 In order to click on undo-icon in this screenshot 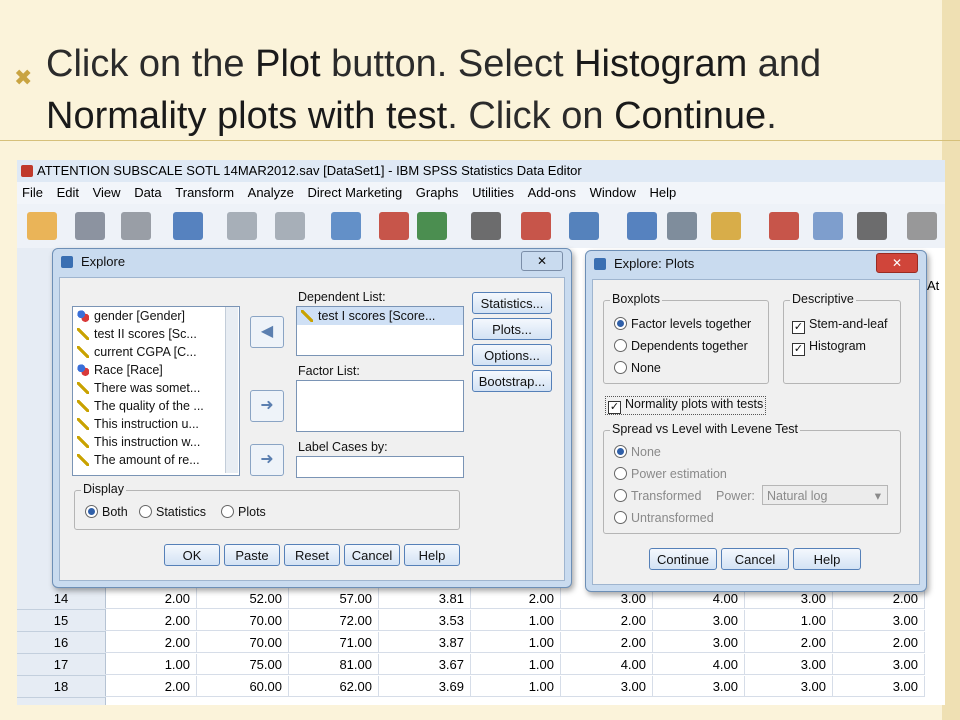, I will do `click(242, 226)`.